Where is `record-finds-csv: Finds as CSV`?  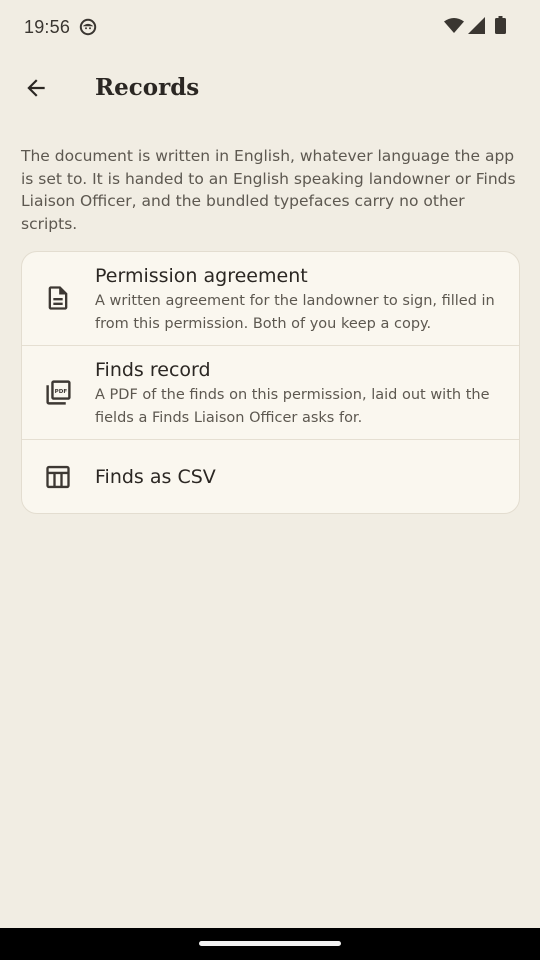 record-finds-csv: Finds as CSV is located at coordinates (270, 476).